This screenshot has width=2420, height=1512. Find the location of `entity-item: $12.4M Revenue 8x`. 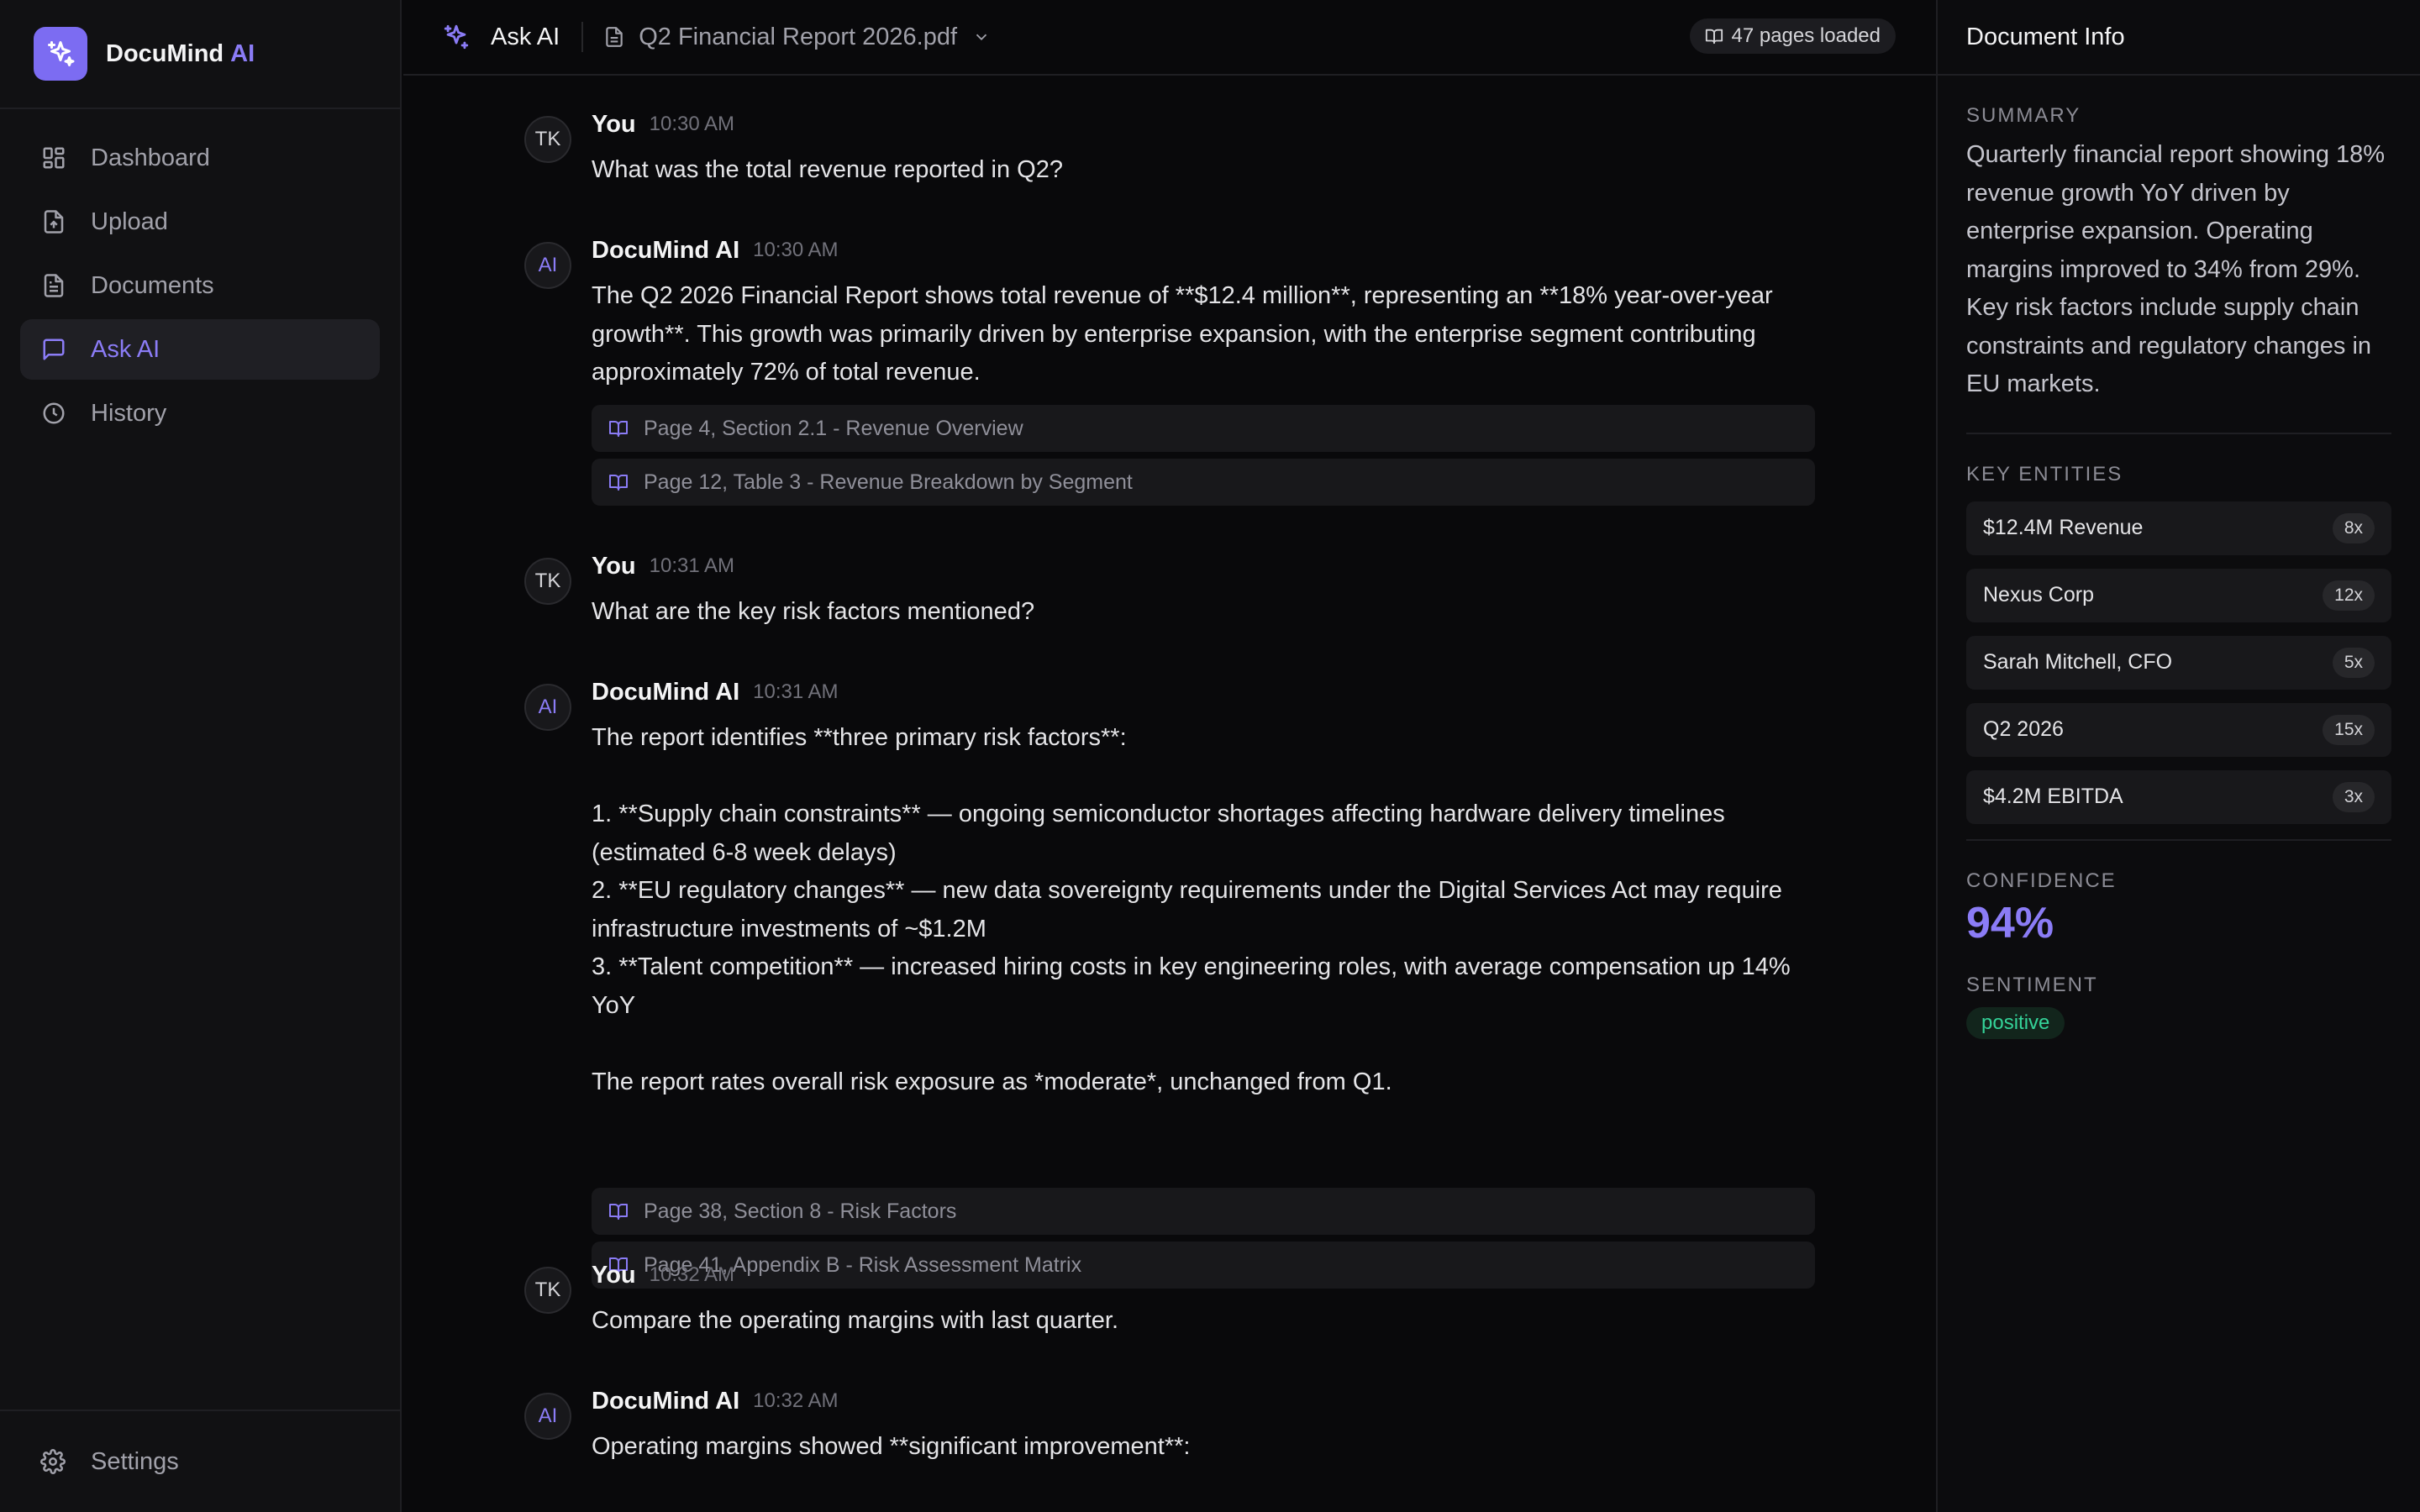

entity-item: $12.4M Revenue 8x is located at coordinates (2178, 528).